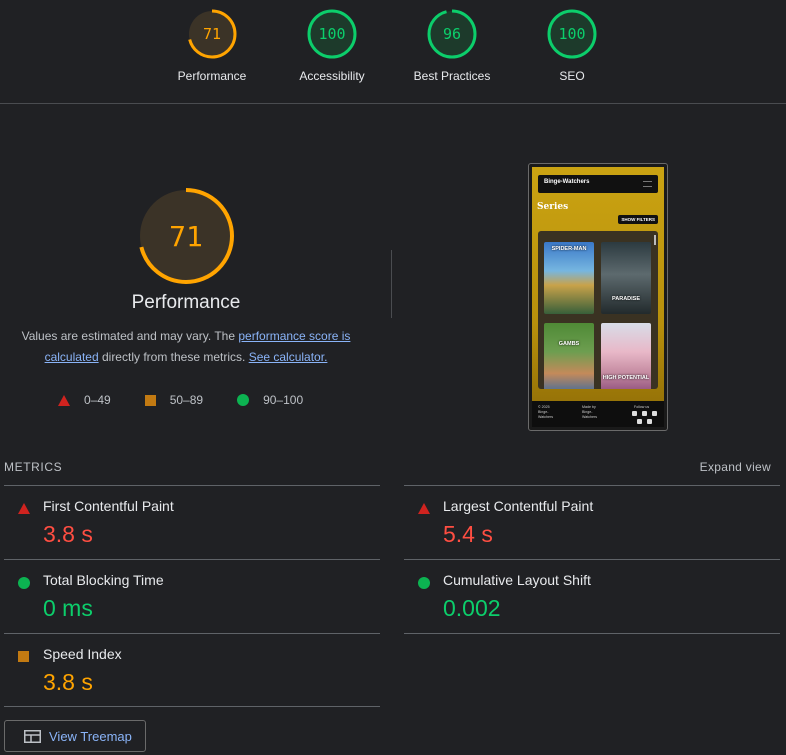 The height and width of the screenshot is (755, 786). I want to click on desc-text-1: Values are estimated and may vary. The, so click(130, 336).